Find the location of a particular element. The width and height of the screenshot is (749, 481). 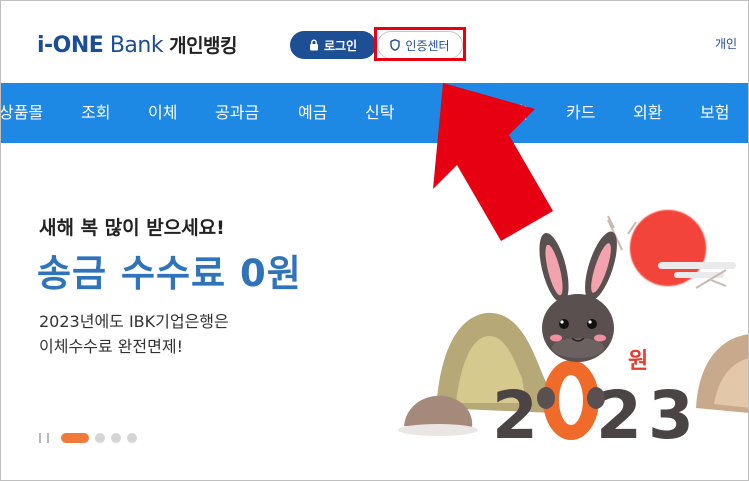

ibk-logo: i-ONE Bank 개인뱅킹 is located at coordinates (137, 44).